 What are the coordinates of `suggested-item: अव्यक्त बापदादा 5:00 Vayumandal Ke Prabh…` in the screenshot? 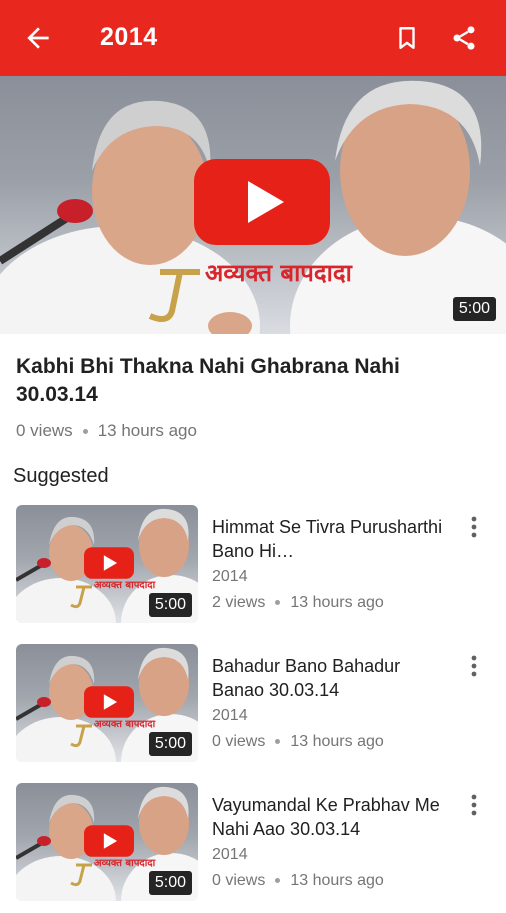 It's located at (253, 848).